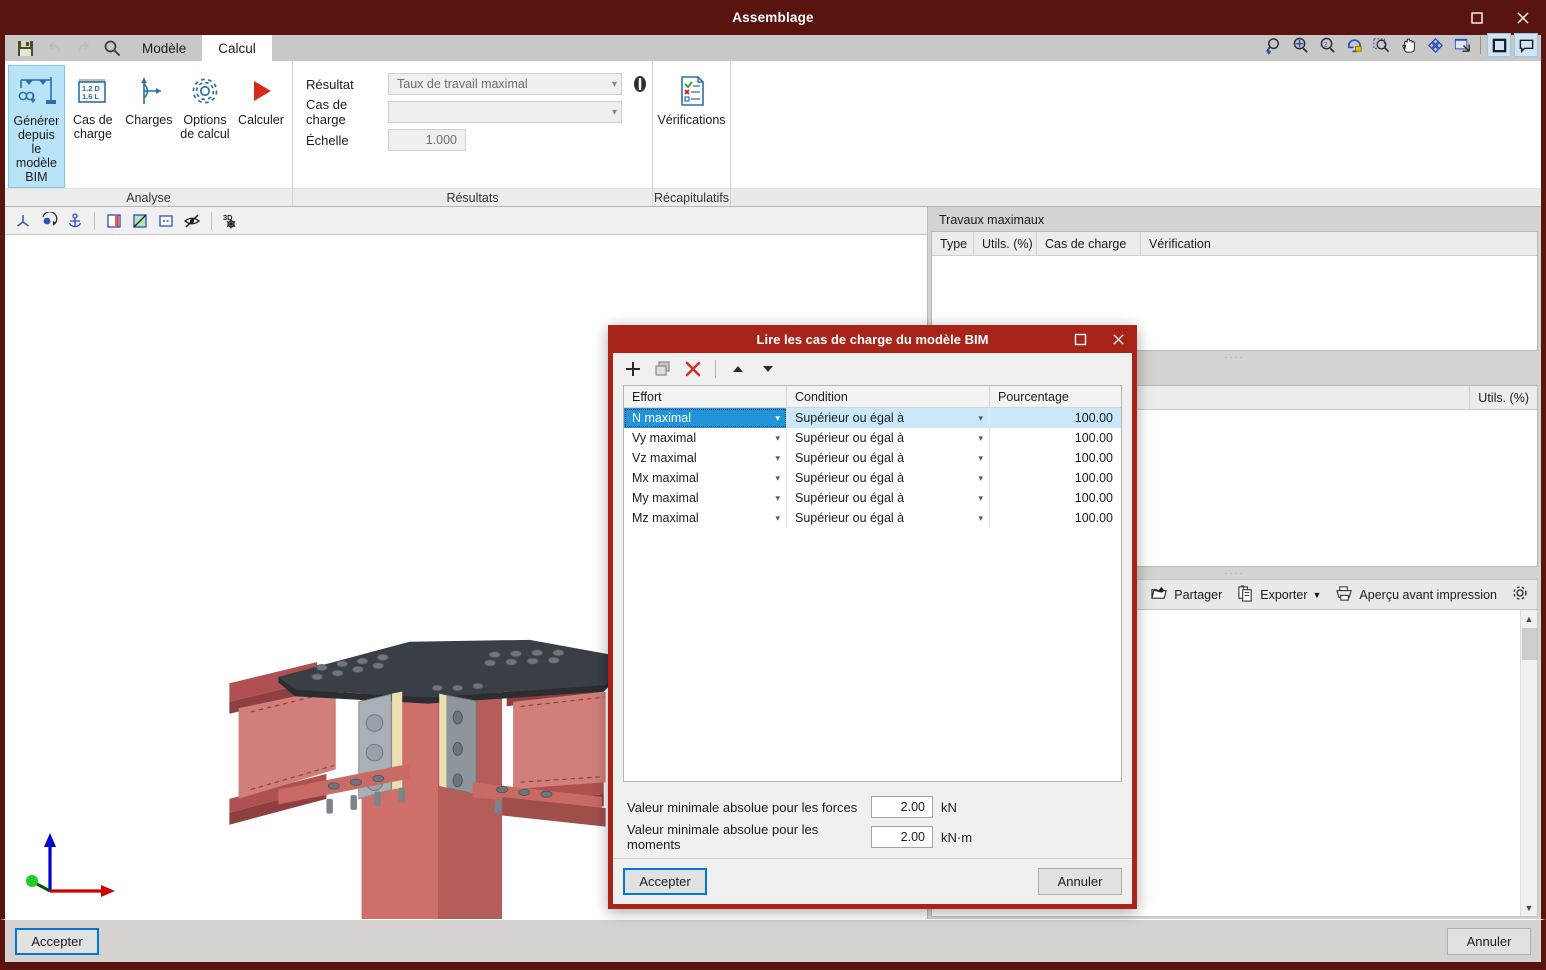 The width and height of the screenshot is (1546, 970). I want to click on effort-cell: Vy maximal ▾, so click(705, 438).